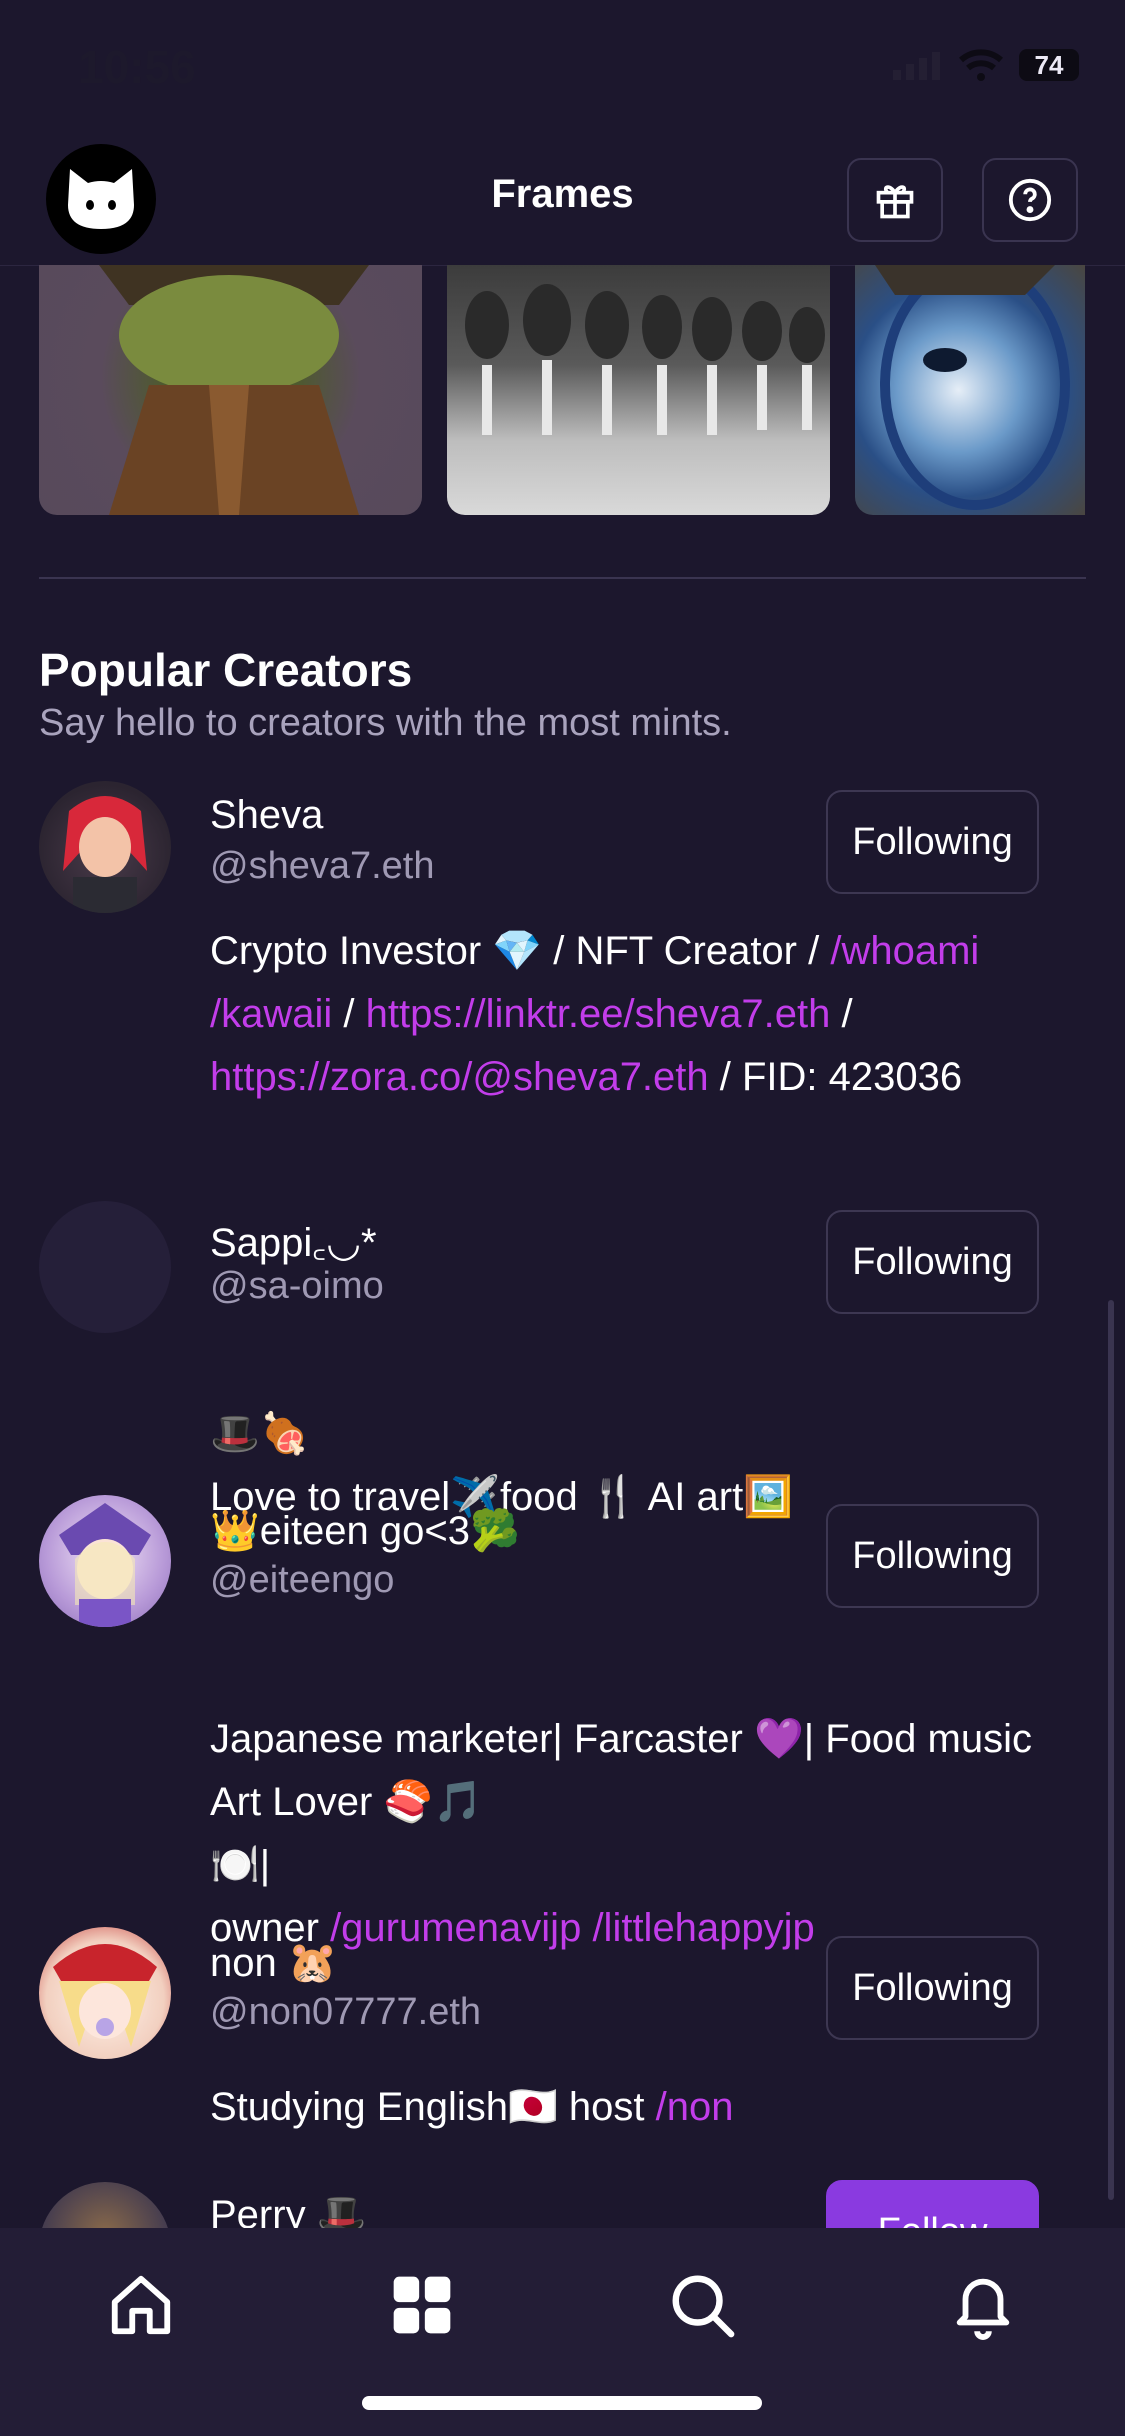 The width and height of the screenshot is (1125, 2436). Describe the element at coordinates (983, 2309) in the screenshot. I see `bell-icon` at that location.